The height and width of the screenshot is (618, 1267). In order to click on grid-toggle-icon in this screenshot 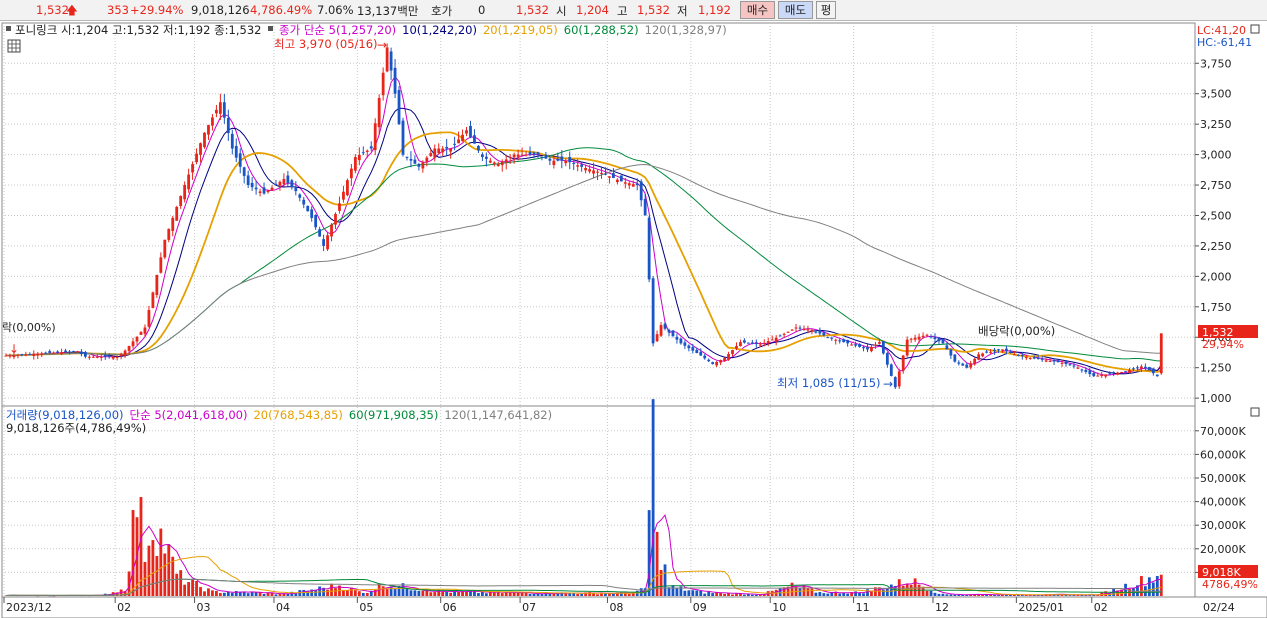, I will do `click(14, 46)`.